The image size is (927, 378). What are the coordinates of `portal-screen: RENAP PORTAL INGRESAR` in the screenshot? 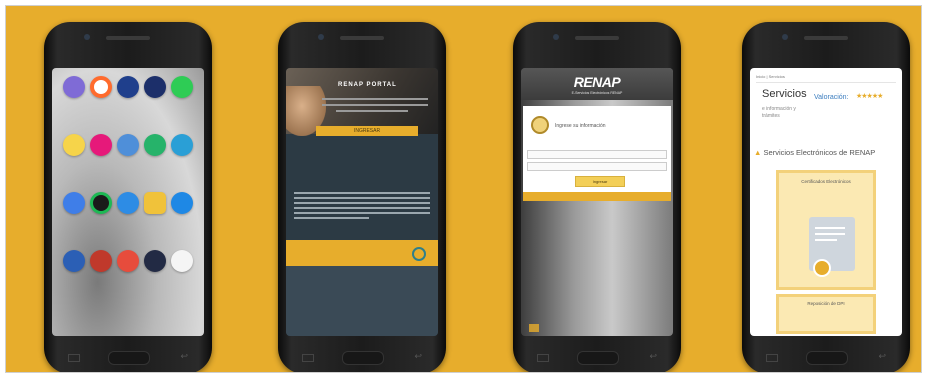 It's located at (362, 202).